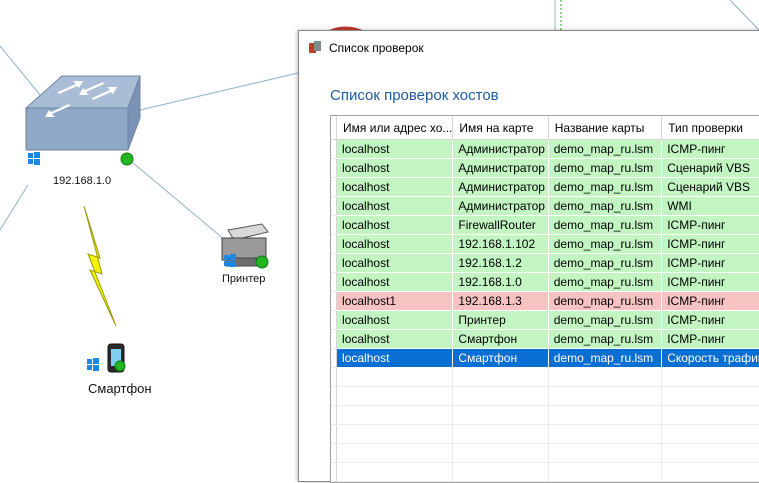  I want to click on map-guide-line-right, so click(744, 15).